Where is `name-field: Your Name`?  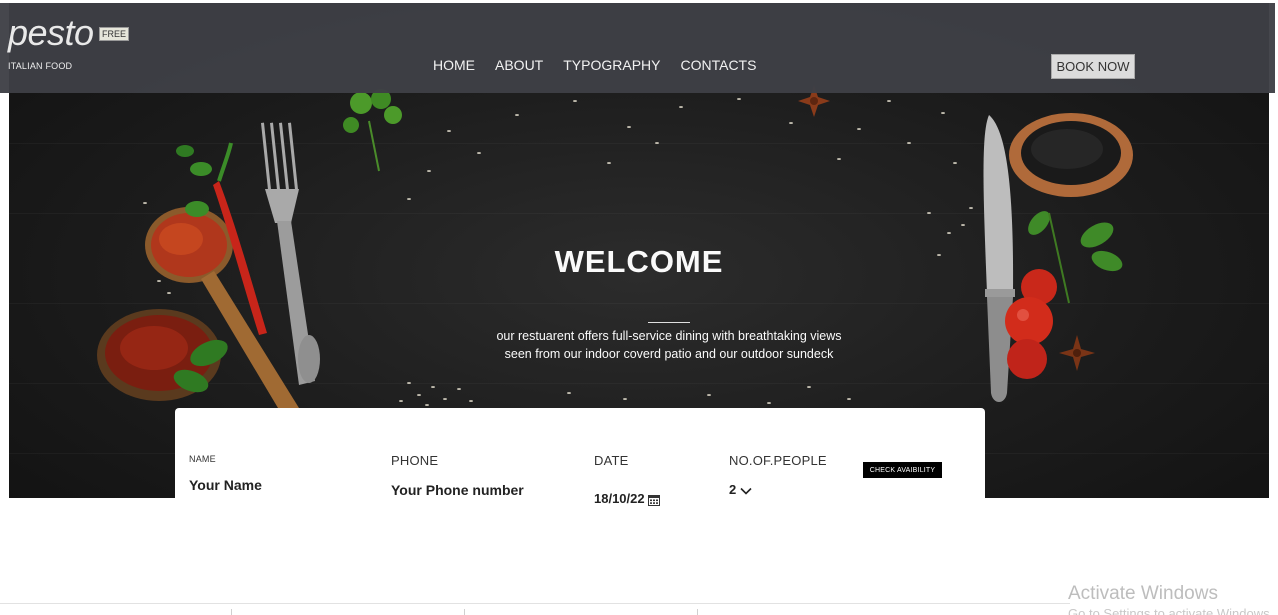
name-field: Your Name is located at coordinates (225, 485).